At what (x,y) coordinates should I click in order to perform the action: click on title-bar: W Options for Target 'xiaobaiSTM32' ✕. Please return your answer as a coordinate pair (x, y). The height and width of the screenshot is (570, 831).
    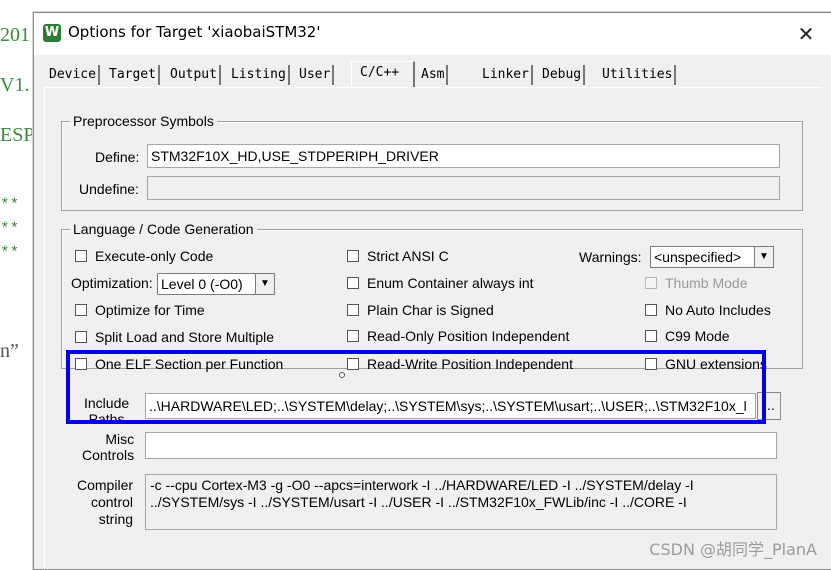
    Looking at the image, I should click on (432, 34).